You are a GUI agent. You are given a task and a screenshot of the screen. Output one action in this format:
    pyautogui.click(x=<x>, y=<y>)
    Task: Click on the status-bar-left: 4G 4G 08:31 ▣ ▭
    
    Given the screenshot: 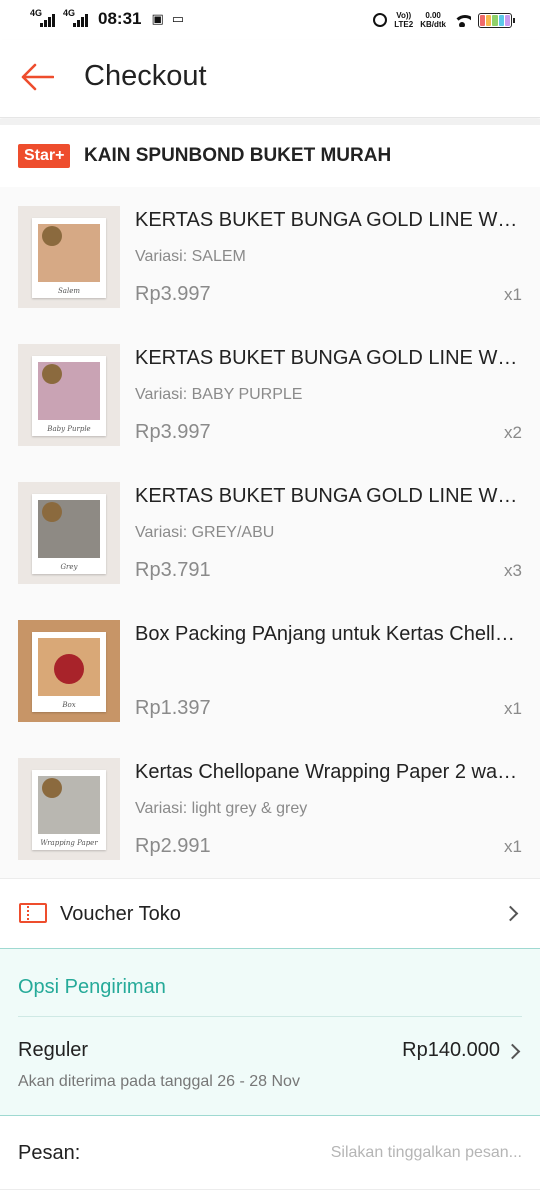 What is the action you would take?
    pyautogui.click(x=111, y=18)
    